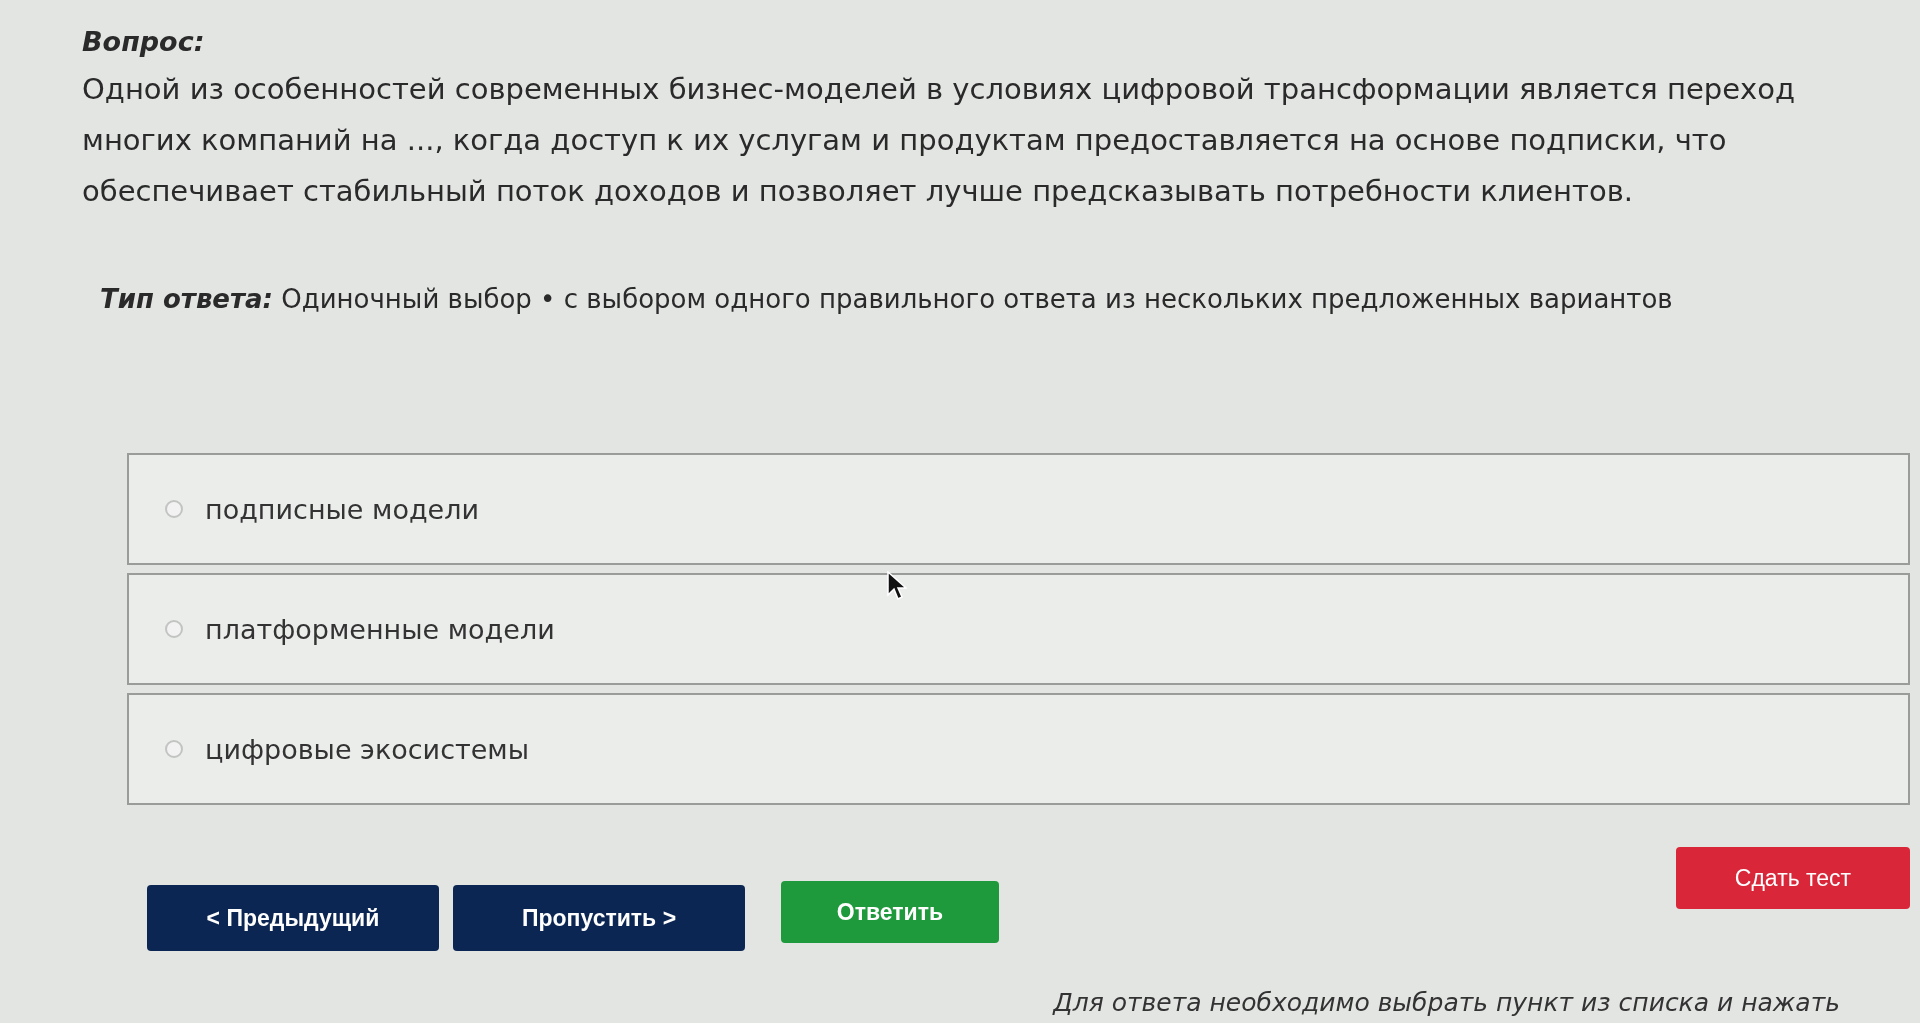 The width and height of the screenshot is (1920, 1023). I want to click on option-label: платформенные модели, so click(380, 629).